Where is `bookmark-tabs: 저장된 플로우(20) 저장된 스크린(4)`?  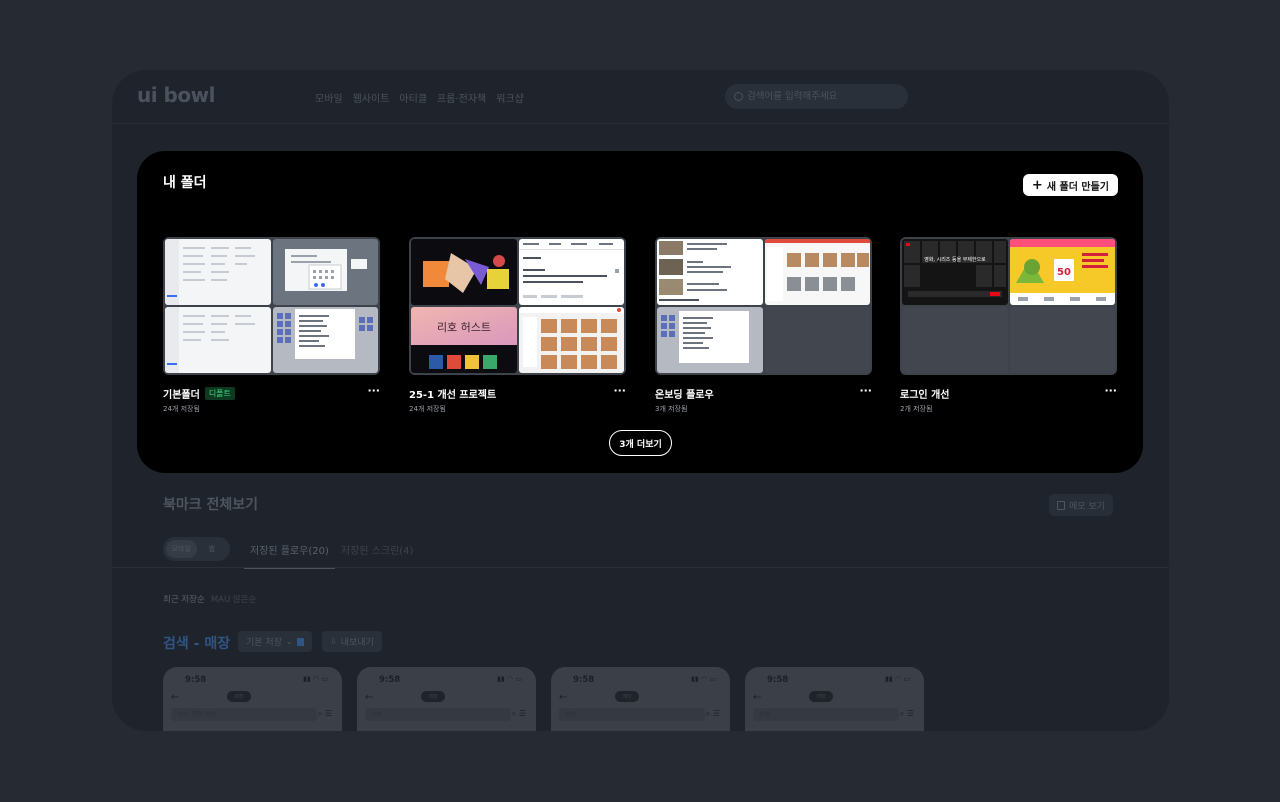
bookmark-tabs: 저장된 플로우(20) 저장된 스크린(4) is located at coordinates (331, 552).